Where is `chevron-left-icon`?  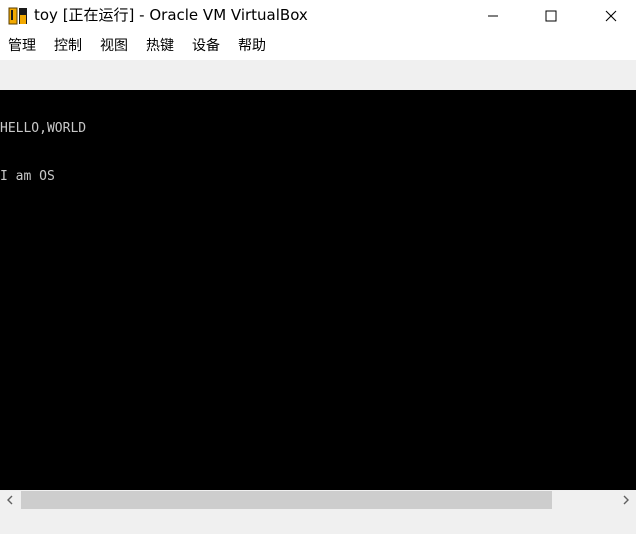 chevron-left-icon is located at coordinates (10, 500).